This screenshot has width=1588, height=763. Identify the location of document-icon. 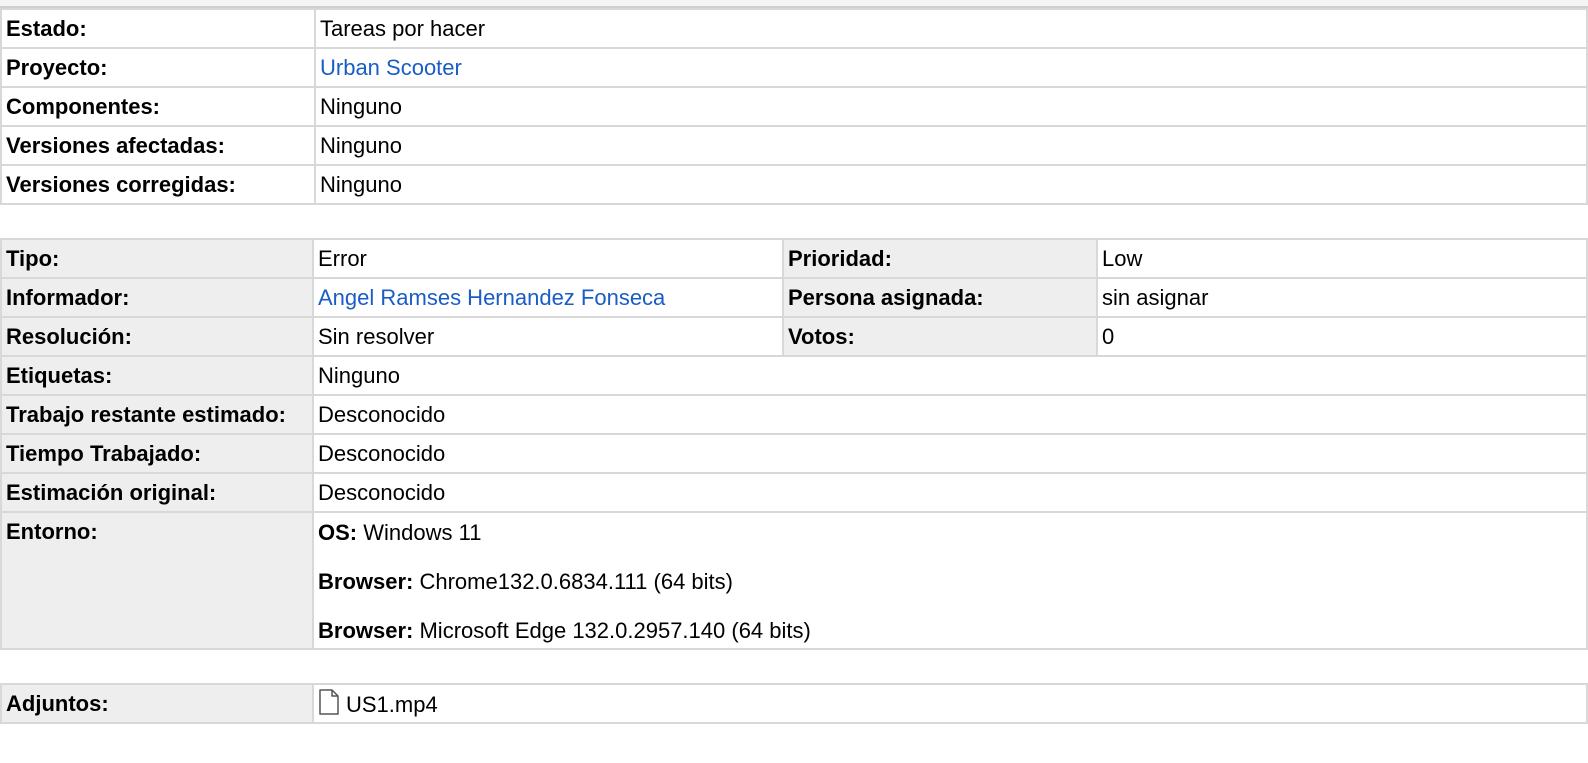
(332, 703).